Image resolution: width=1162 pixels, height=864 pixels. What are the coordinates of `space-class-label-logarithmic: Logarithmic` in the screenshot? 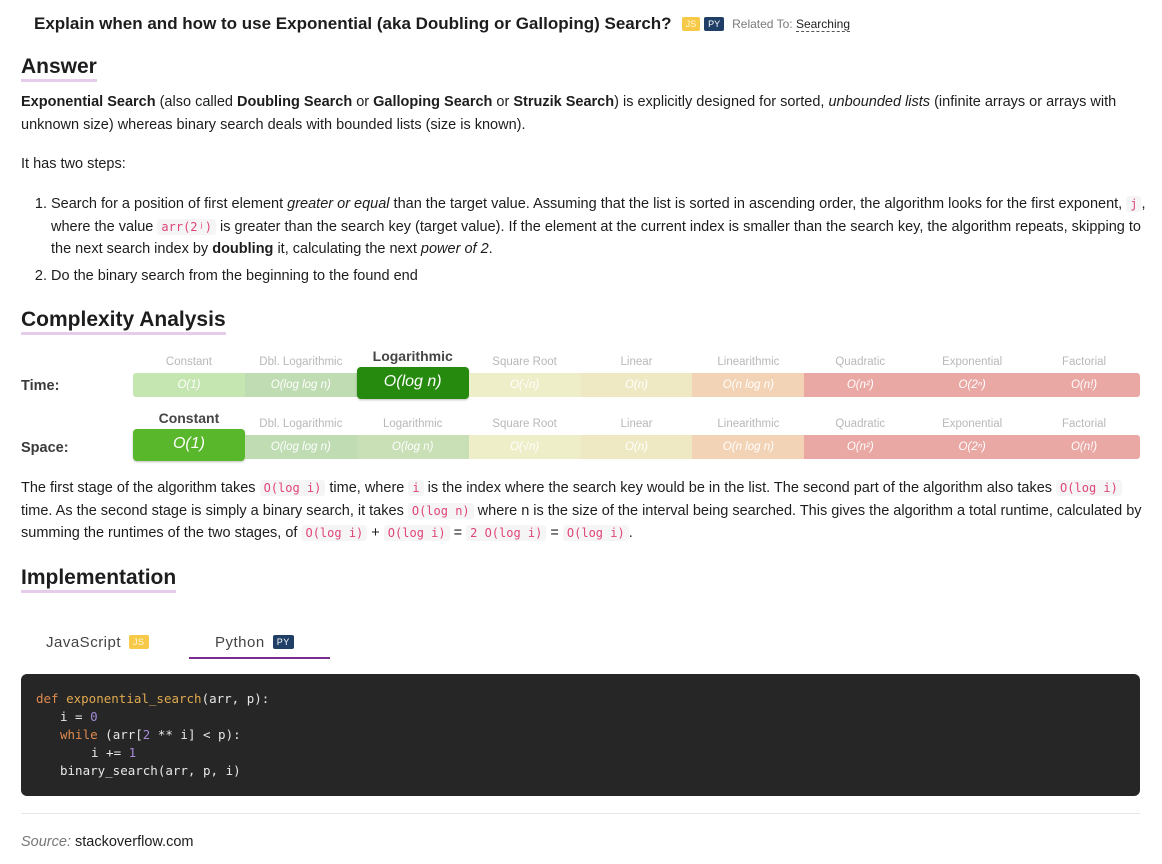 It's located at (412, 424).